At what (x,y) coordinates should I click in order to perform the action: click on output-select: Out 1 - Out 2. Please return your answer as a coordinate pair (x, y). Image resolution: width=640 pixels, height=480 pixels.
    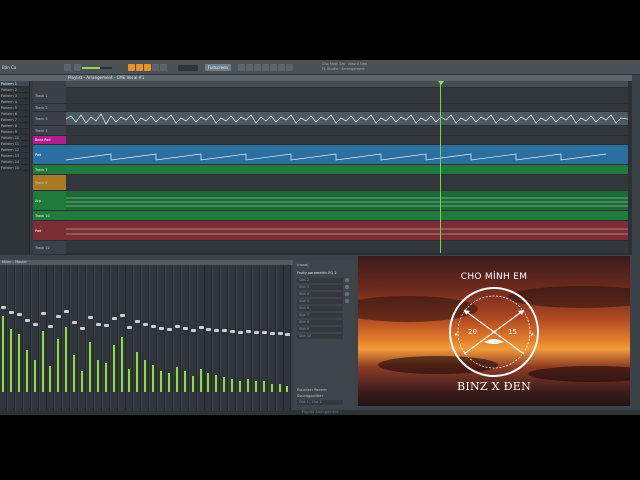
    Looking at the image, I should click on (320, 402).